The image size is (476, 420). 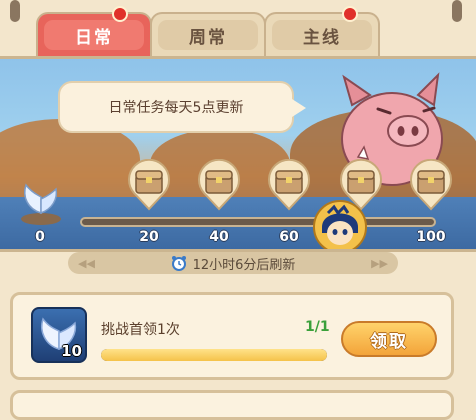 I want to click on milestone-label: 20, so click(x=149, y=237).